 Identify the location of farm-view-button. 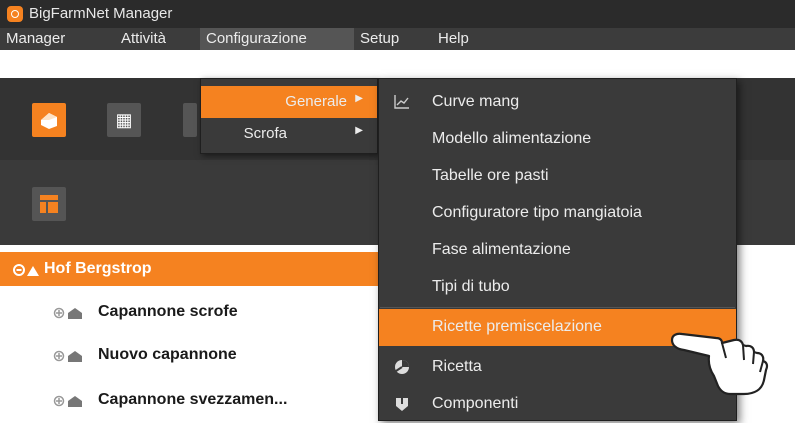
(49, 120).